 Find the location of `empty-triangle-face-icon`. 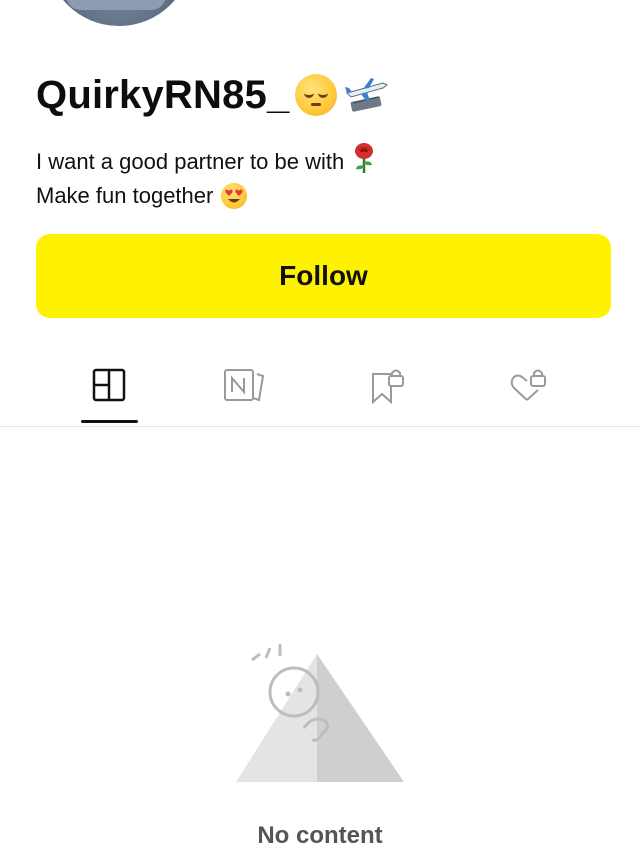

empty-triangle-face-icon is located at coordinates (320, 713).